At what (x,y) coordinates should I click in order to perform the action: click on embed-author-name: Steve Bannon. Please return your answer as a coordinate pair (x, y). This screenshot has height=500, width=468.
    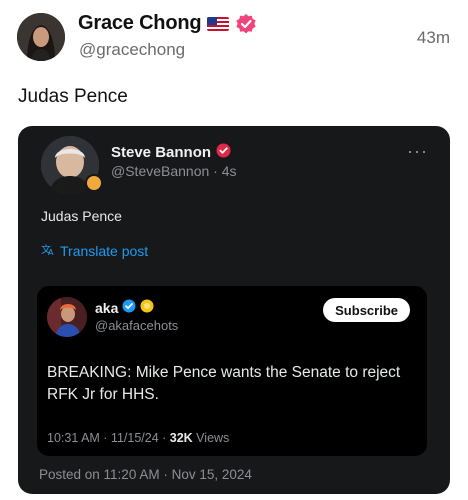
    Looking at the image, I should click on (161, 152).